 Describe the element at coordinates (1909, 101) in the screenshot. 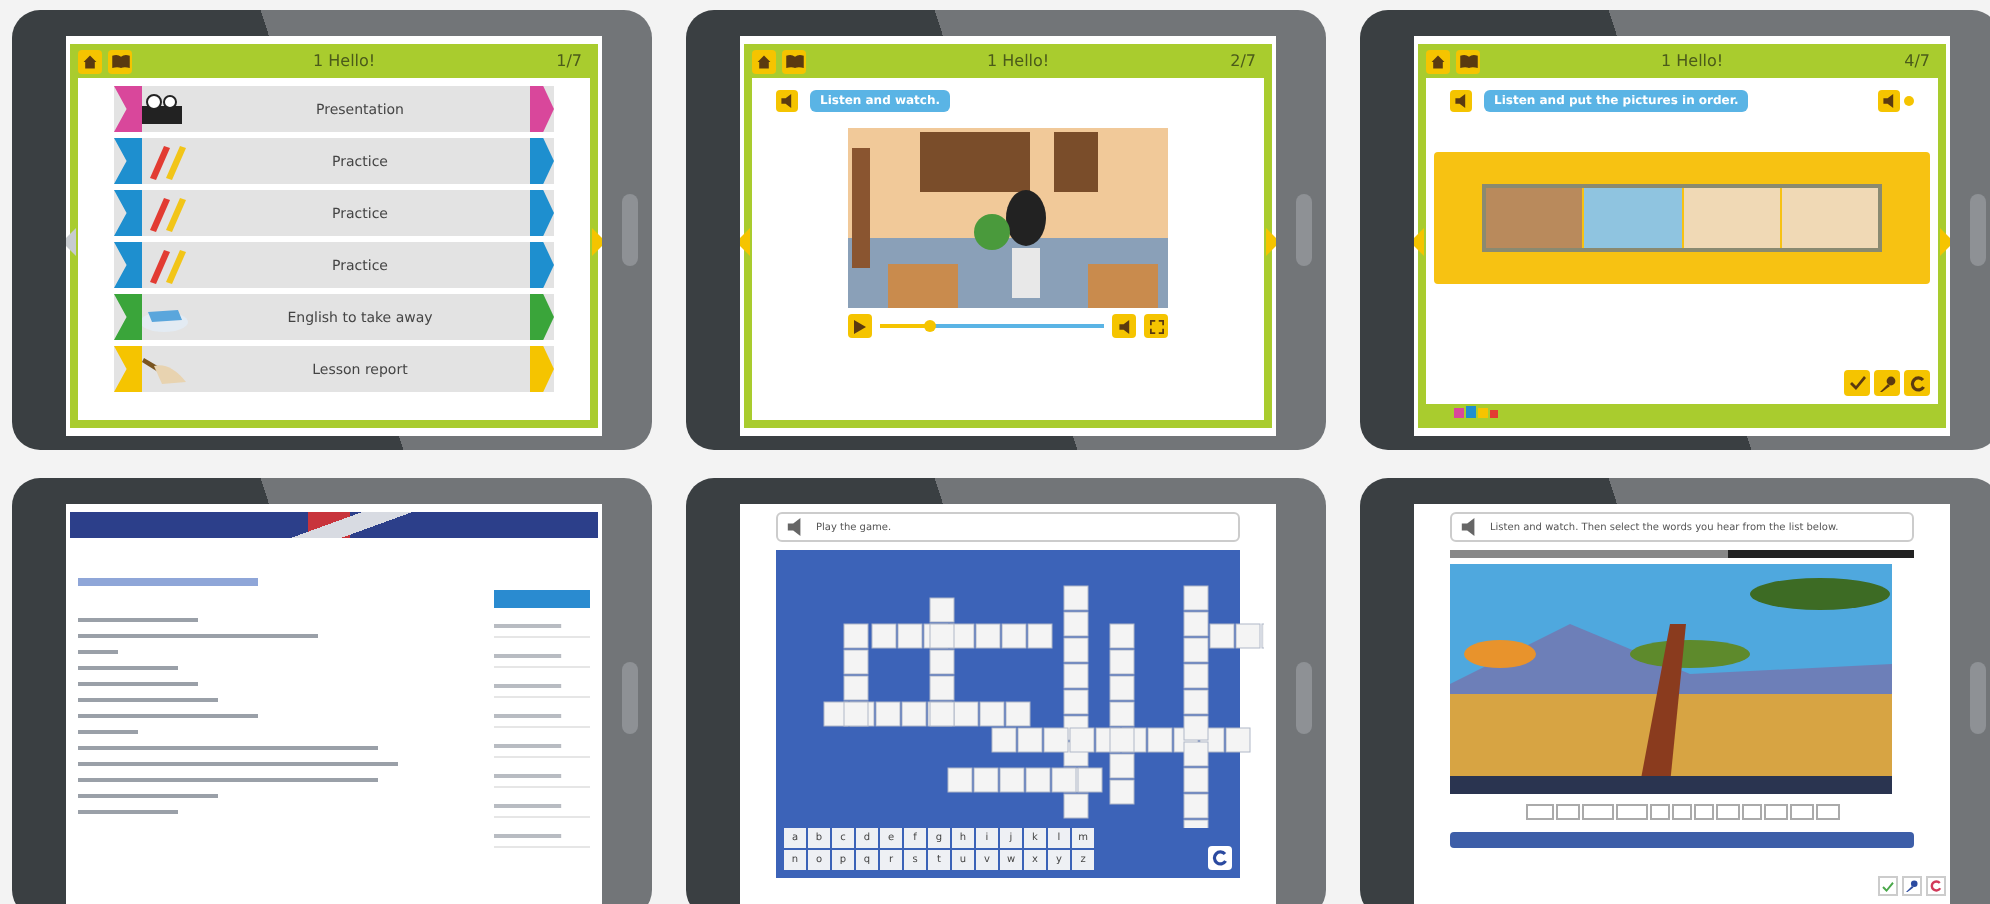

I see `status-dot` at that location.